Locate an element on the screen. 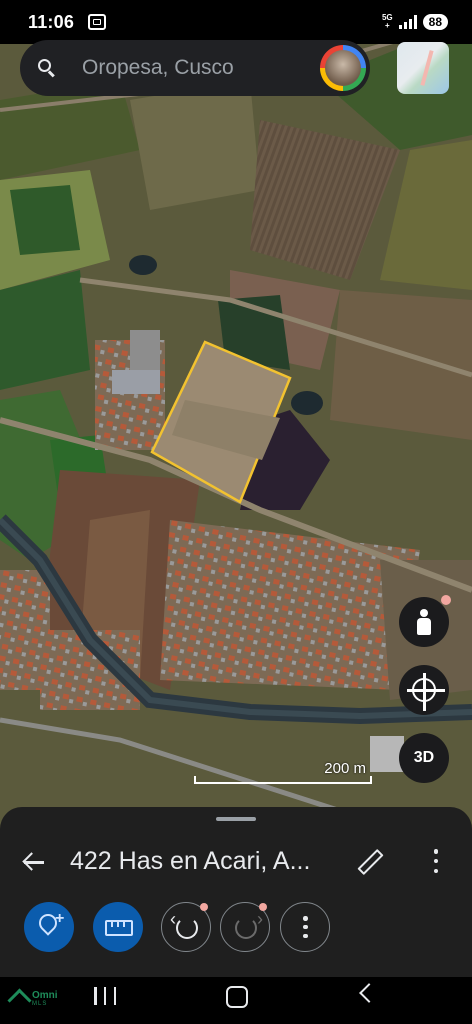  map-scale: 200 m is located at coordinates (283, 772).